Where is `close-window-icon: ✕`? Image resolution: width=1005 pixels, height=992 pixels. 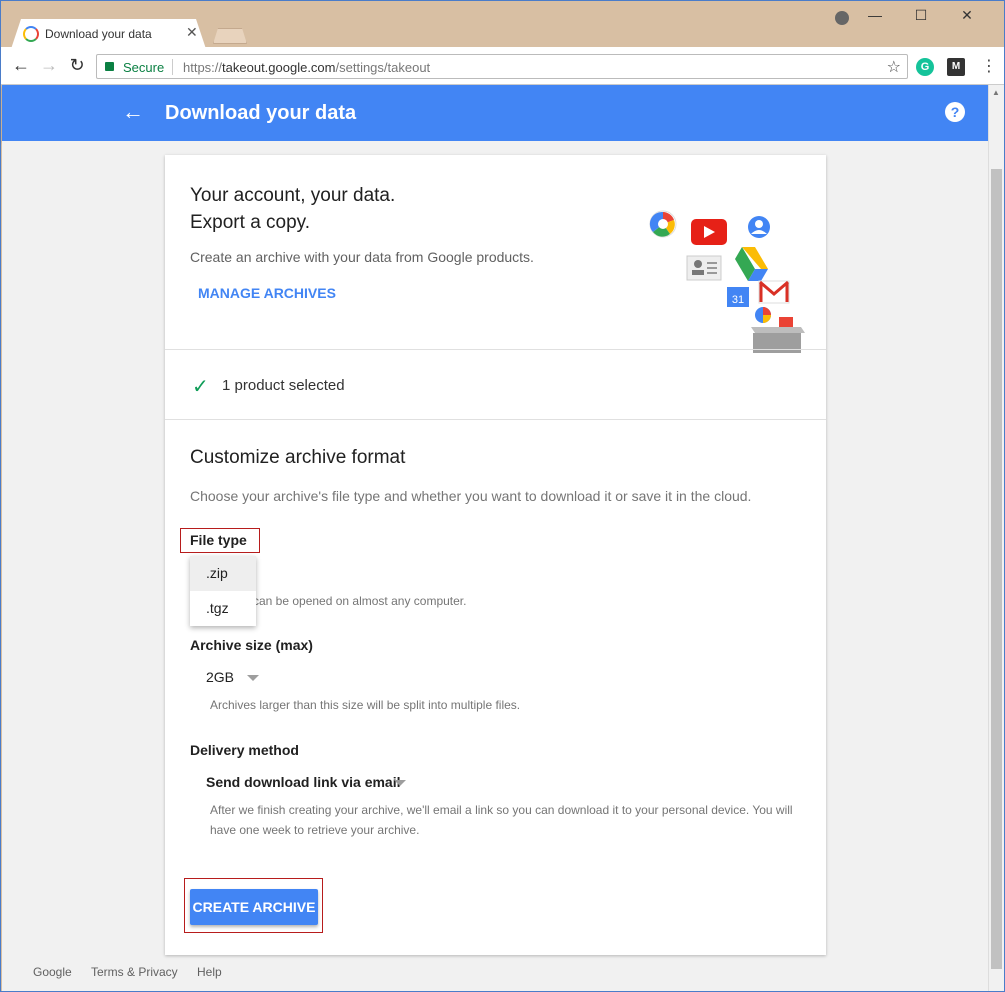 close-window-icon: ✕ is located at coordinates (967, 15).